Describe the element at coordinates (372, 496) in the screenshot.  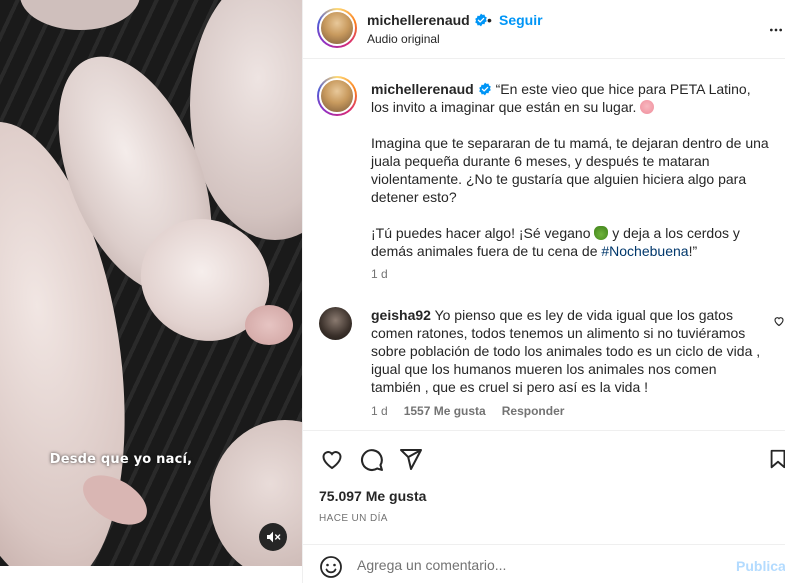
I see `likes-count: 75.097 Me gusta` at that location.